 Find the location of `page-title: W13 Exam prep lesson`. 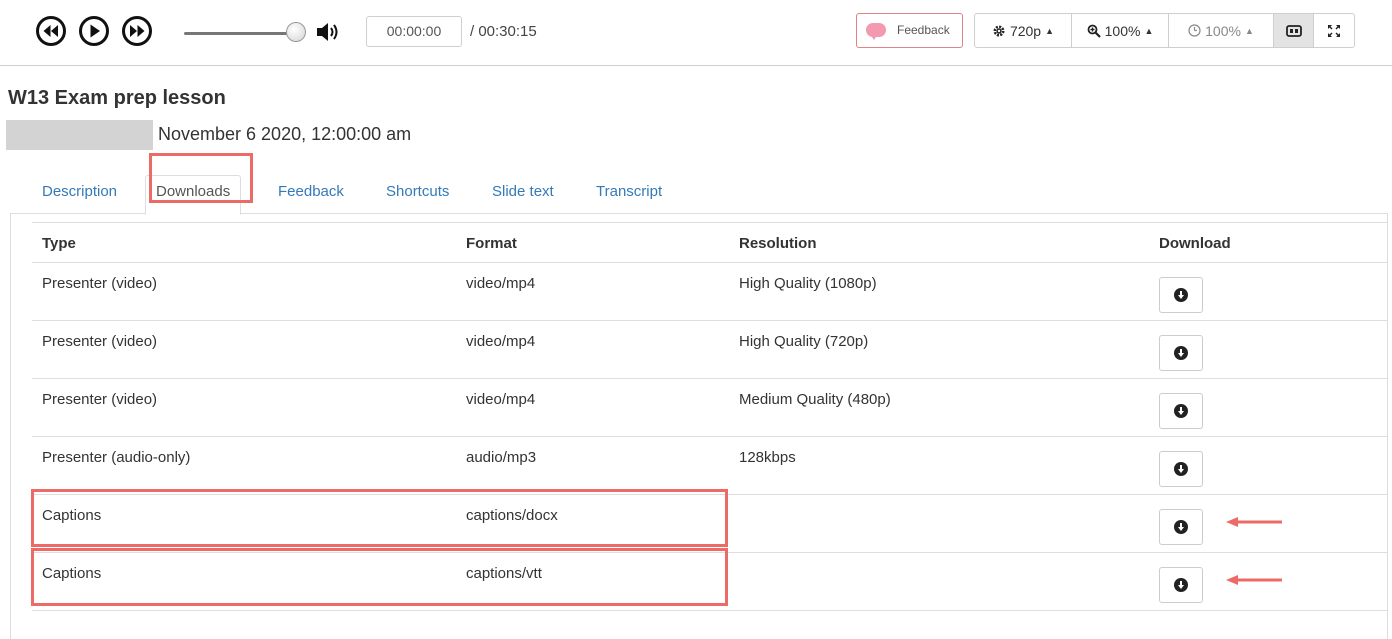

page-title: W13 Exam prep lesson is located at coordinates (117, 98).